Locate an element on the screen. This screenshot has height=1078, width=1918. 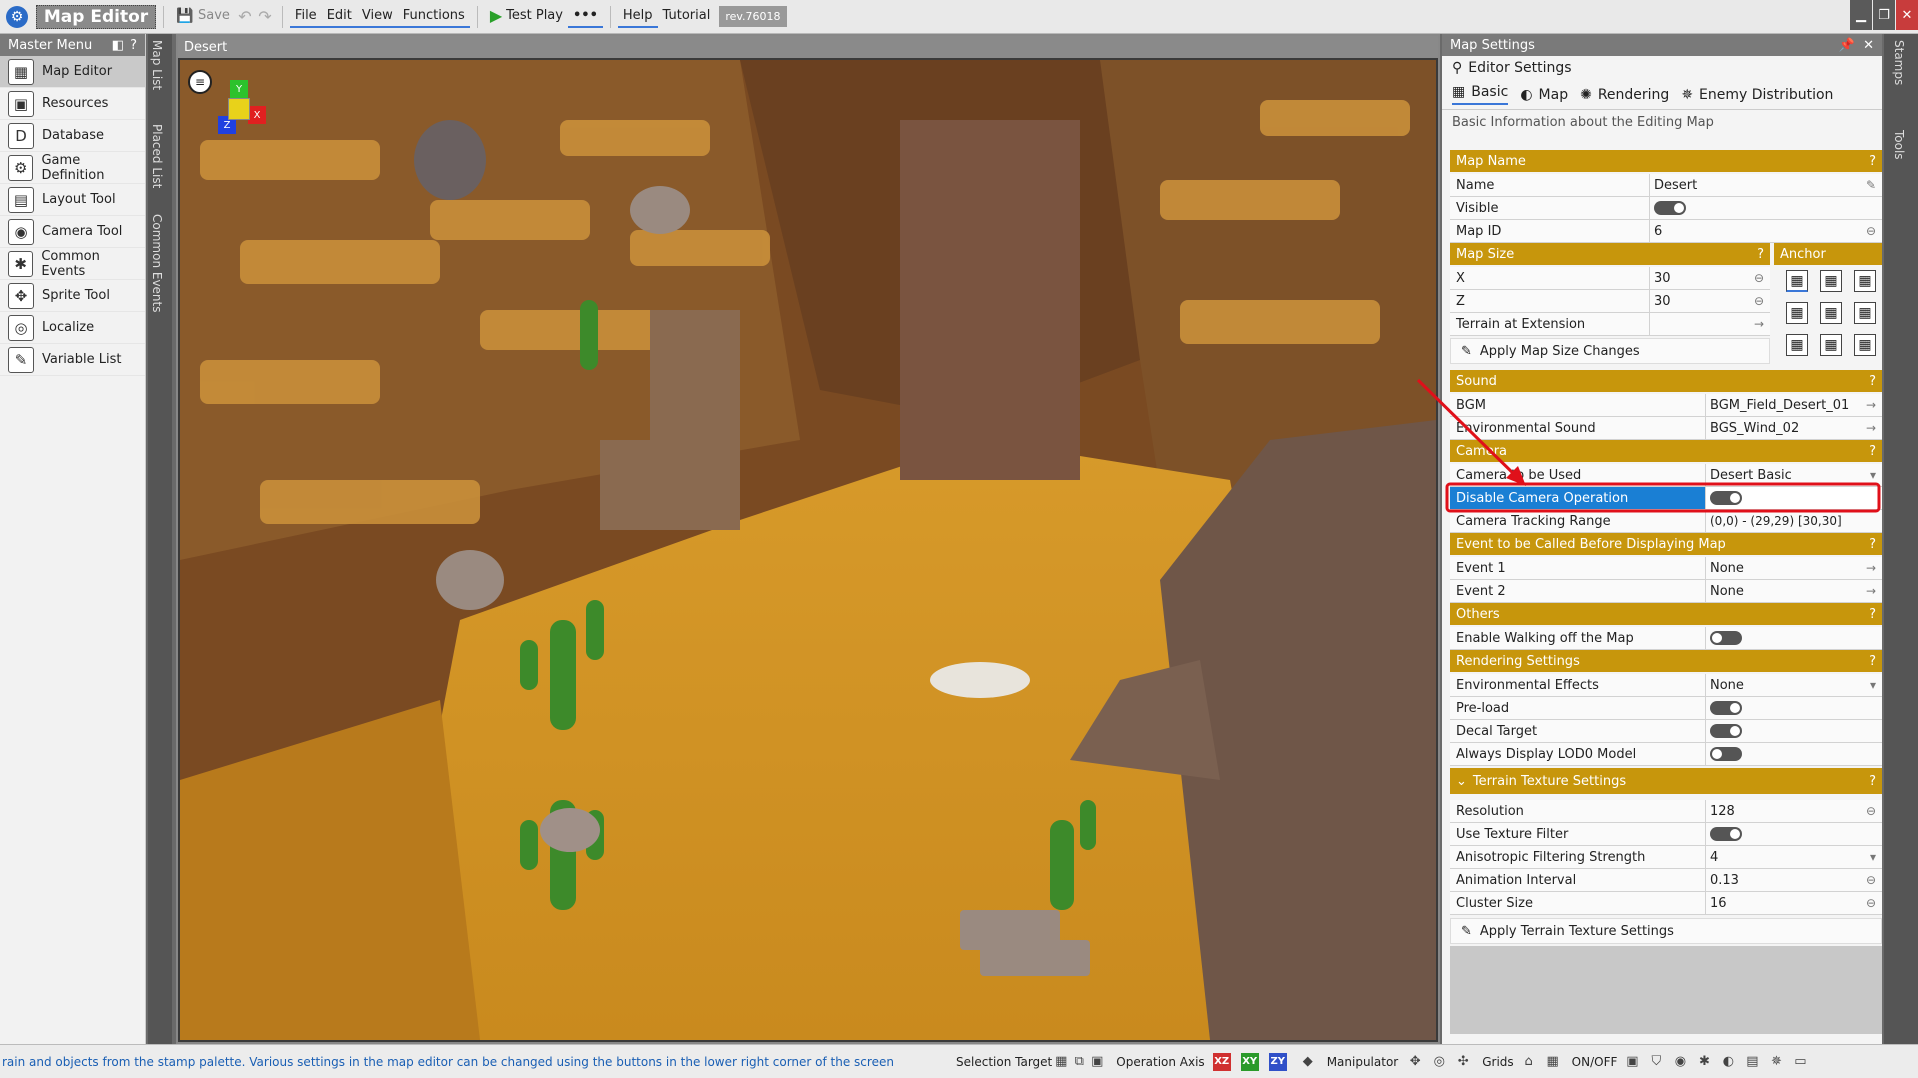
layer-lock-icon: ▤ is located at coordinates (1752, 1062).